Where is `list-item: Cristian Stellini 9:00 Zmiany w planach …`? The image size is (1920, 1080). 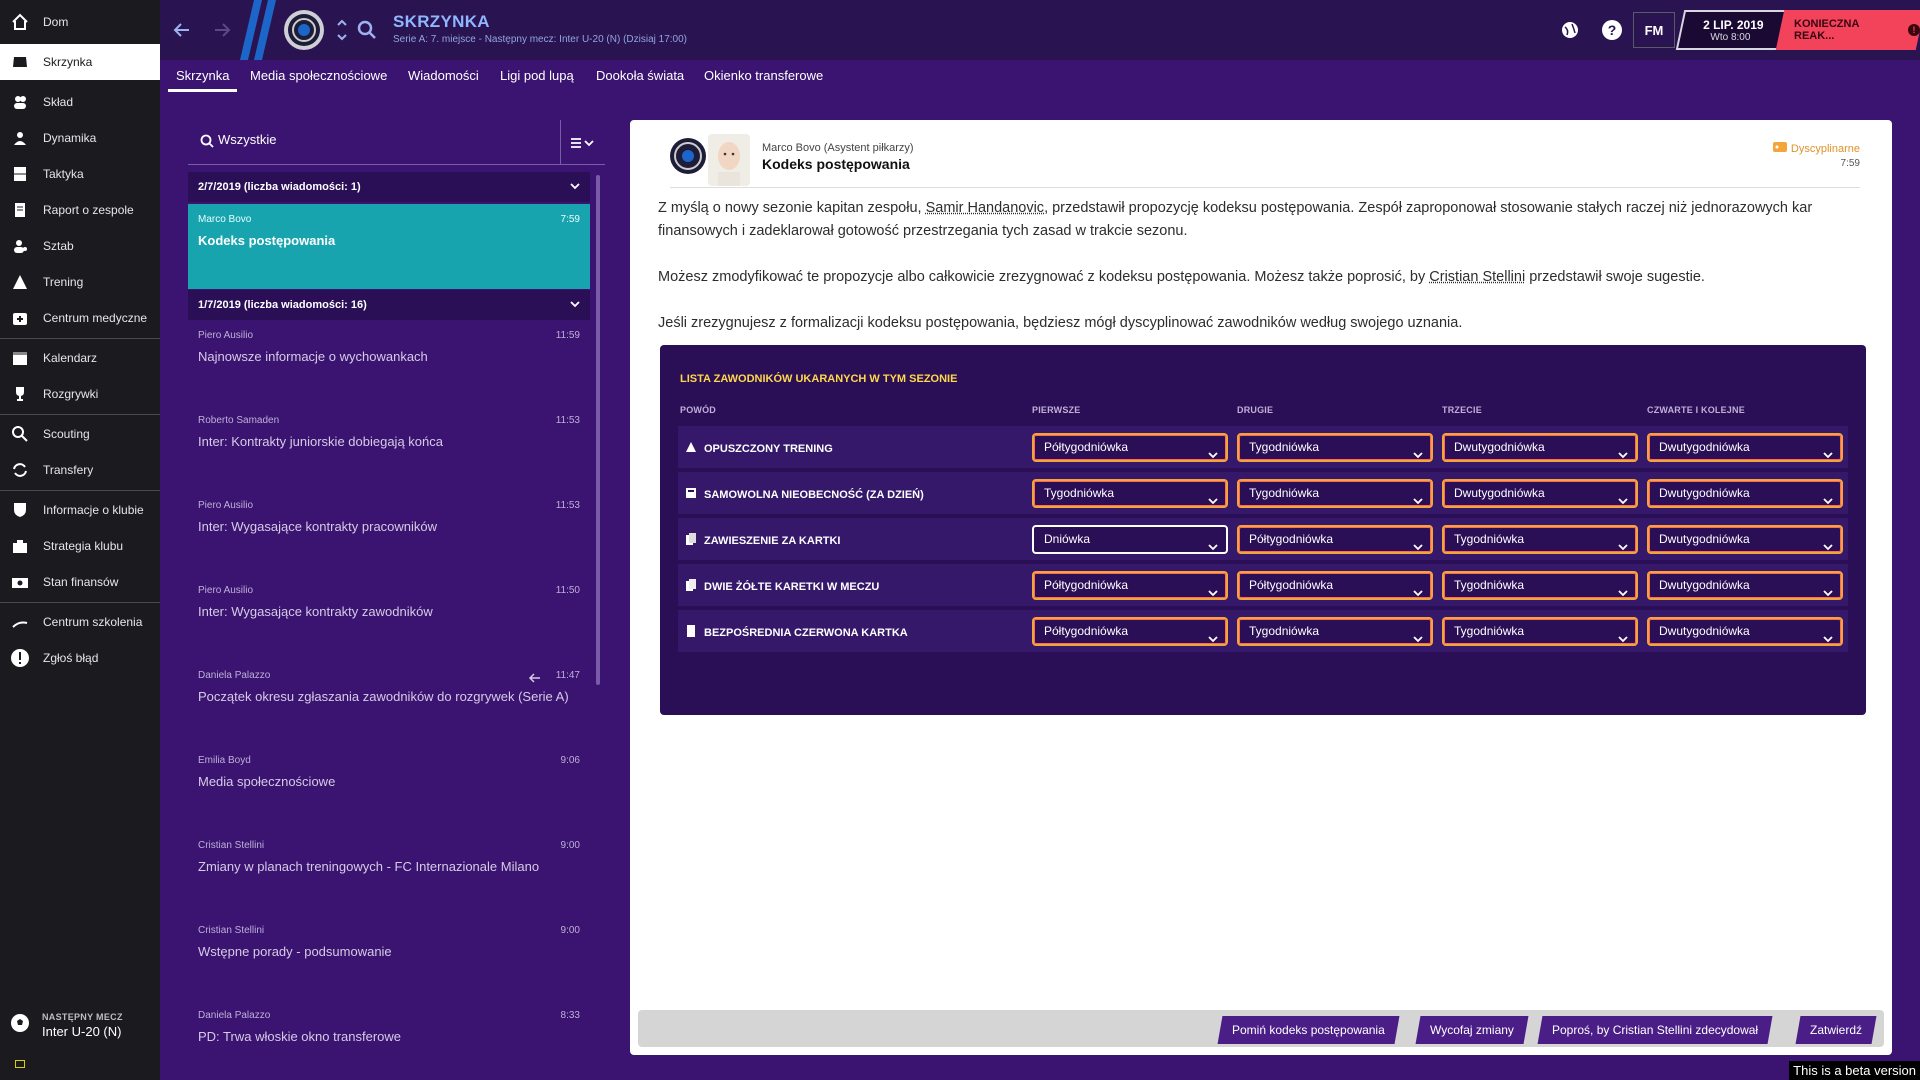
list-item: Cristian Stellini 9:00 Zmiany w planach … is located at coordinates (389, 872).